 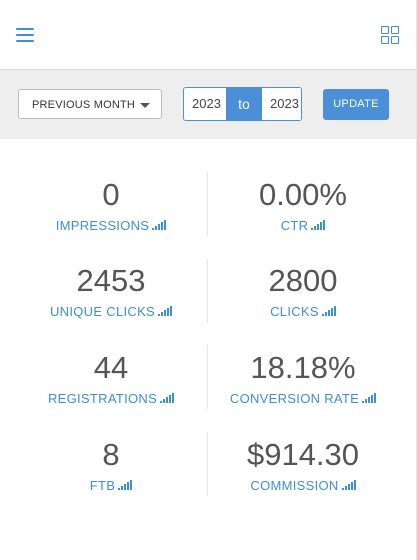 I want to click on stat-label-link: IMPRESSIONS, so click(x=111, y=225).